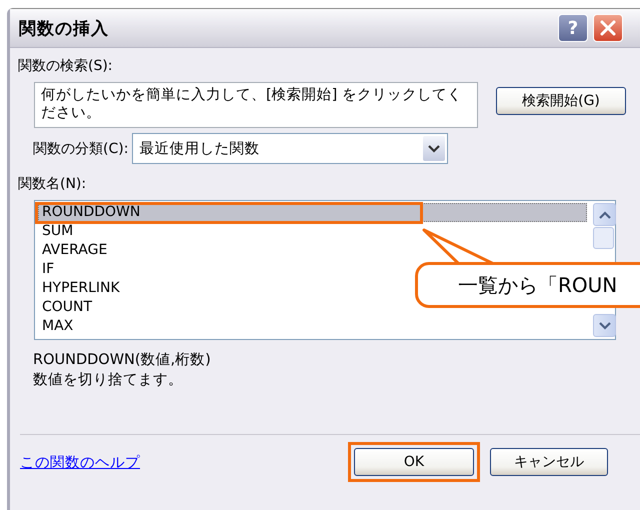 Image resolution: width=640 pixels, height=510 pixels. Describe the element at coordinates (199, 149) in the screenshot. I see `dropdown-value: 最近使用した関数` at that location.